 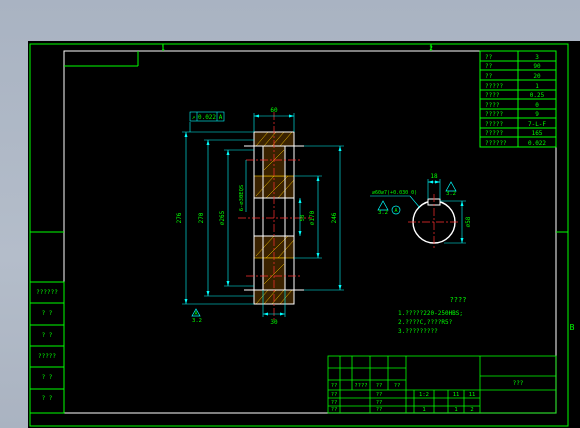 What do you see at coordinates (537, 105) in the screenshot?
I see `param-value-6: 0` at bounding box center [537, 105].